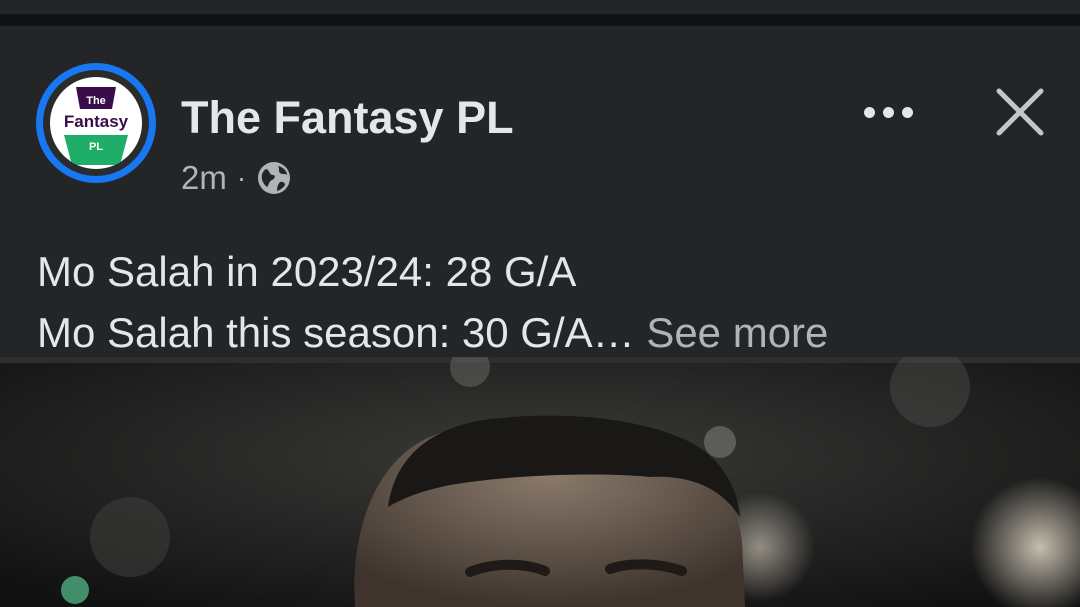 The image size is (1080, 607). What do you see at coordinates (540, 7) in the screenshot?
I see `top-bar` at bounding box center [540, 7].